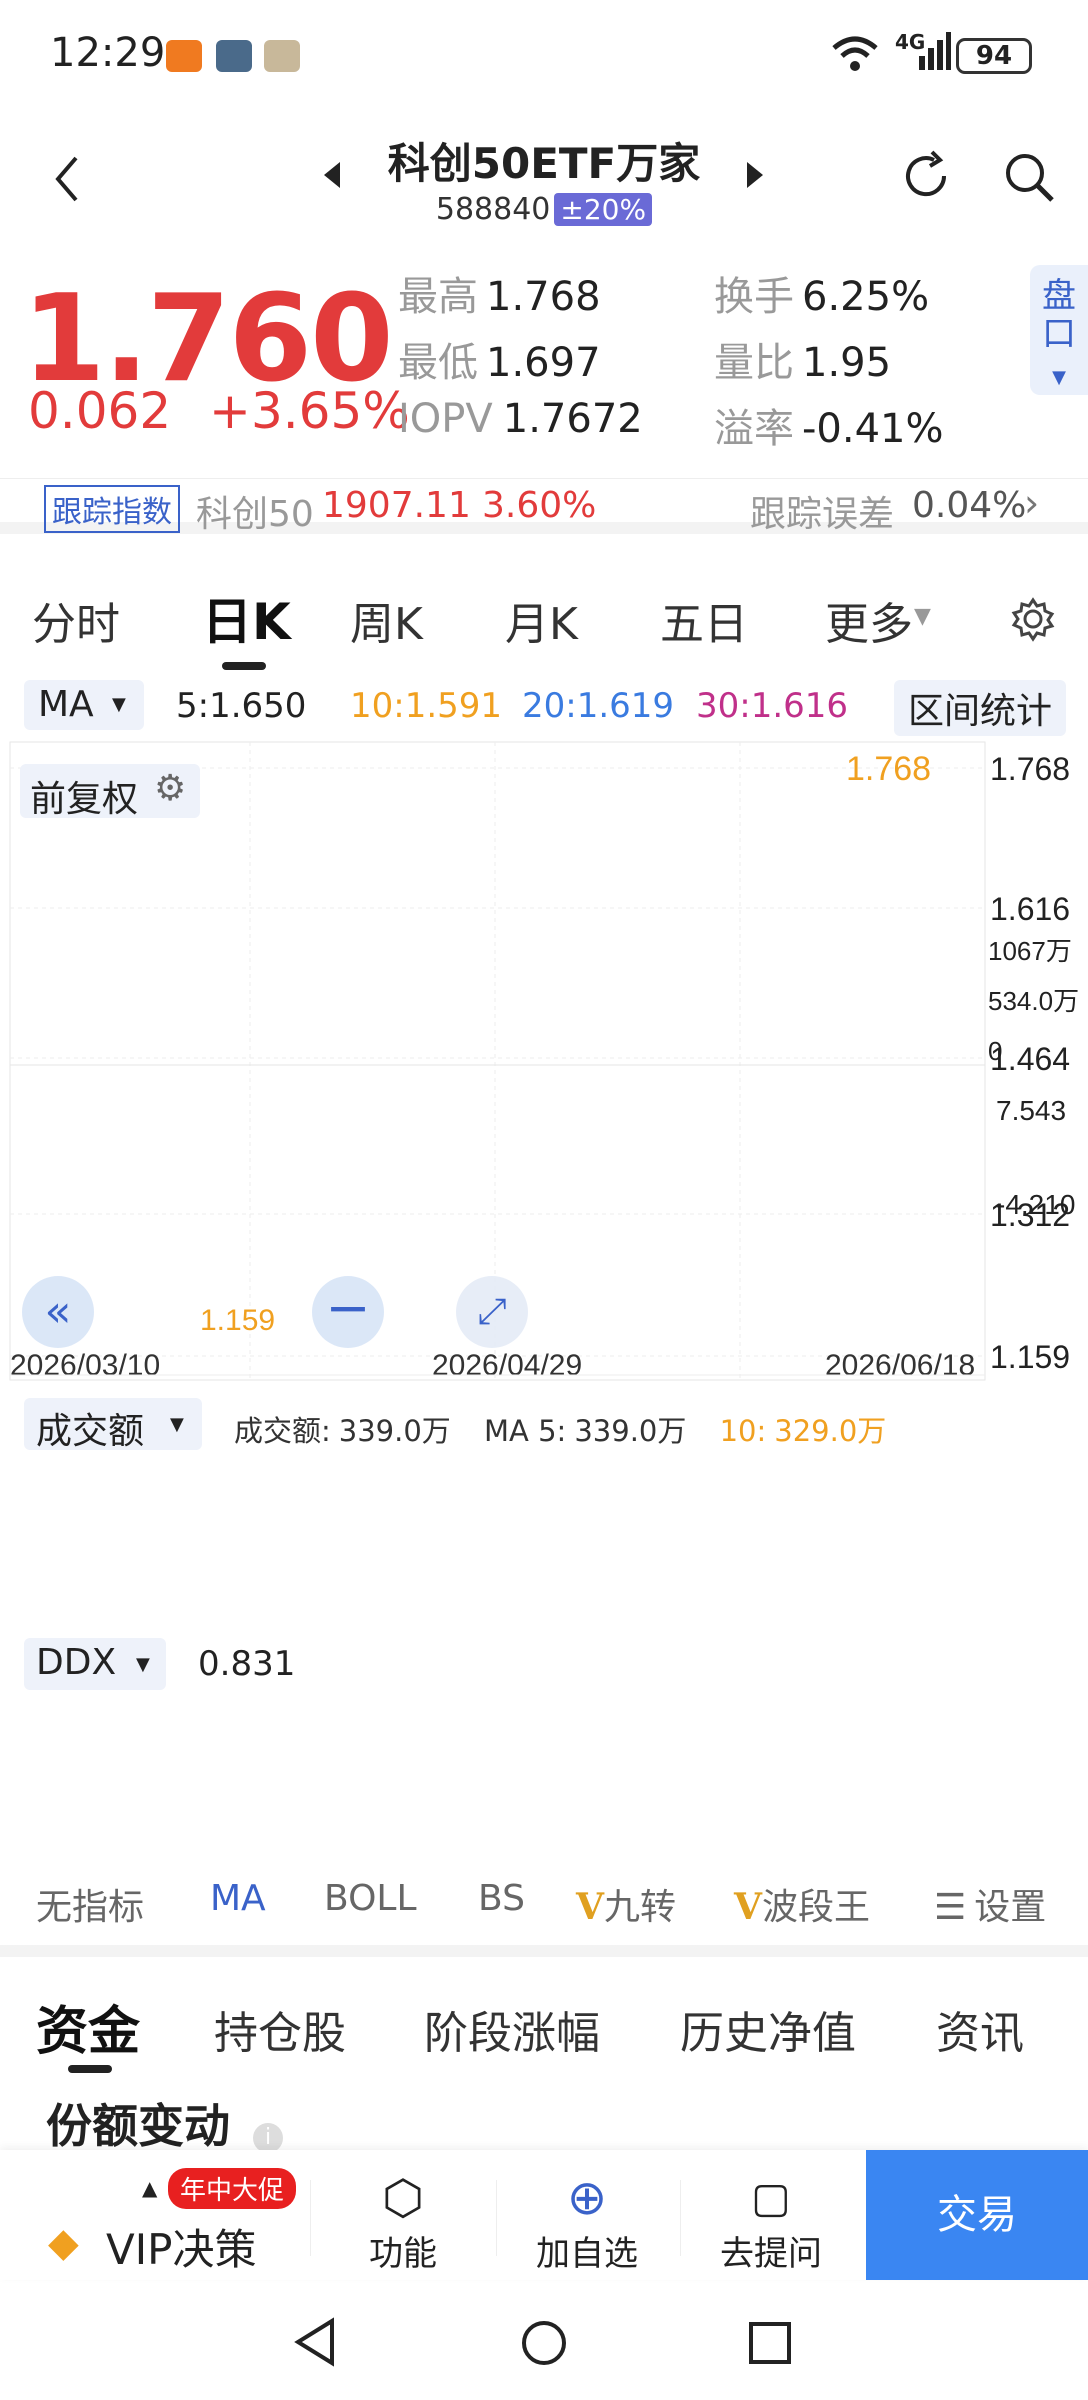 The height and width of the screenshot is (2400, 1088). Describe the element at coordinates (755, 177) in the screenshot. I see `next-stock-icon` at that location.